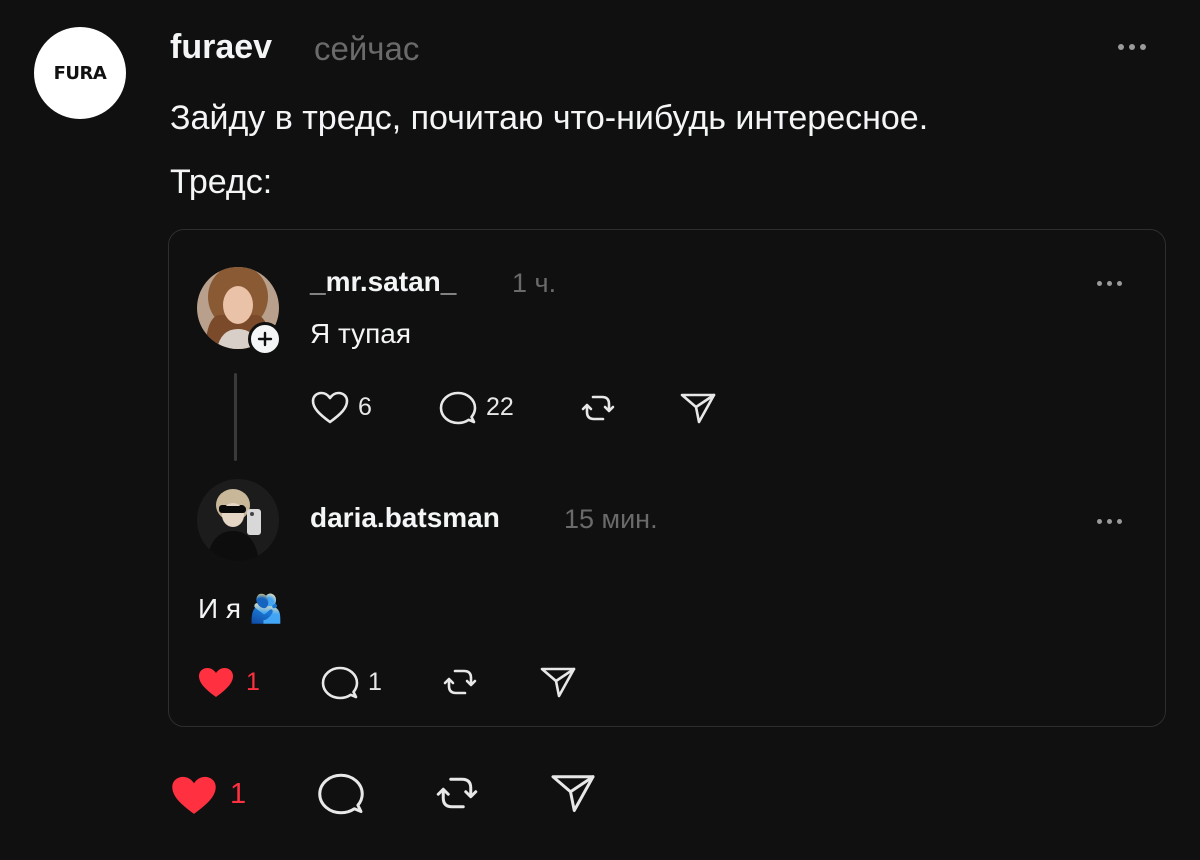 The height and width of the screenshot is (860, 1200). I want to click on avatar: FURA, so click(80, 73).